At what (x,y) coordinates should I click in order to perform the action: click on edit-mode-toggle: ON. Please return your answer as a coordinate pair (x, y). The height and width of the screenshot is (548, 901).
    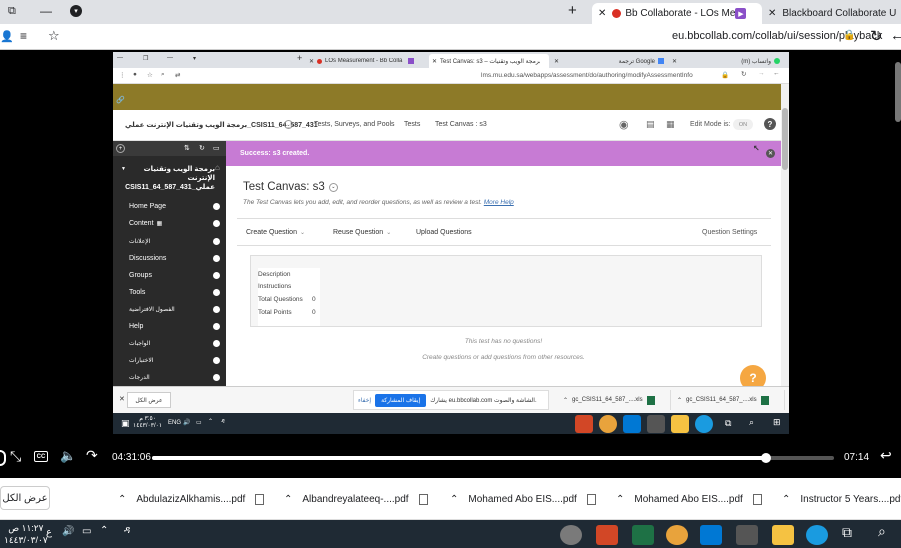
    Looking at the image, I should click on (743, 124).